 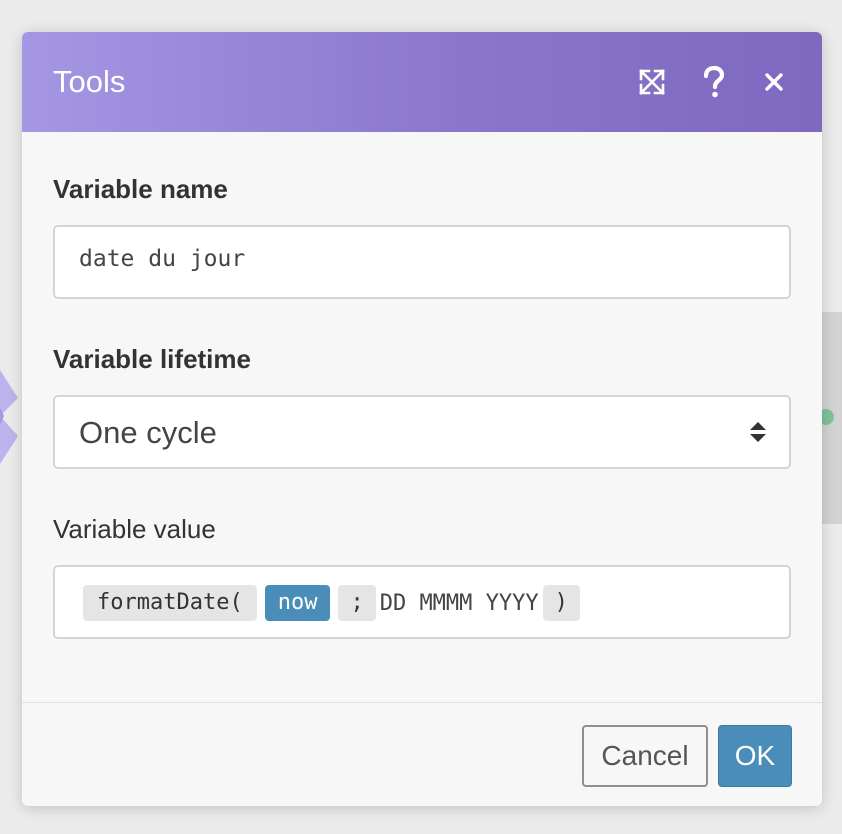 I want to click on expression-tokens: formatDate( now ; DD MMMM YYYY ), so click(x=331, y=603).